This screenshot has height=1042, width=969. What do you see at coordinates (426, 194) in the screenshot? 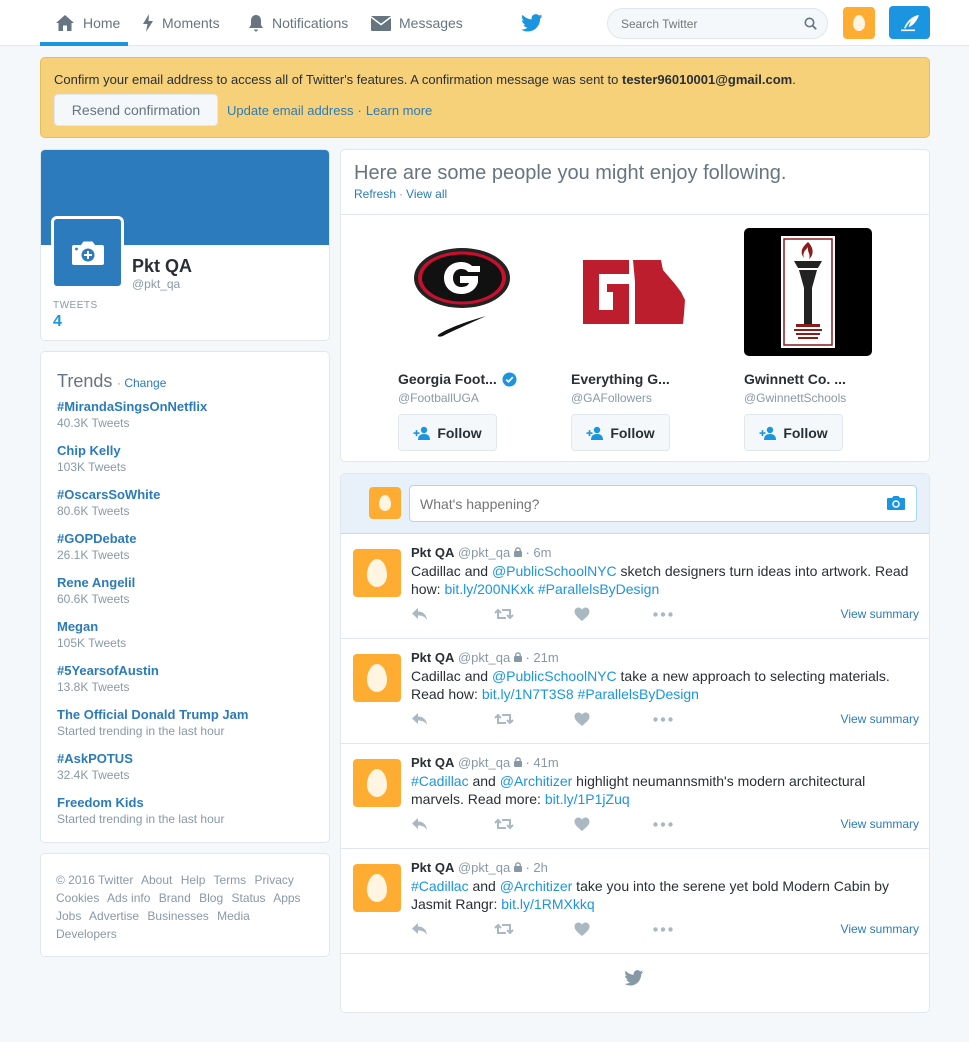
I see `view-all-link: View all` at bounding box center [426, 194].